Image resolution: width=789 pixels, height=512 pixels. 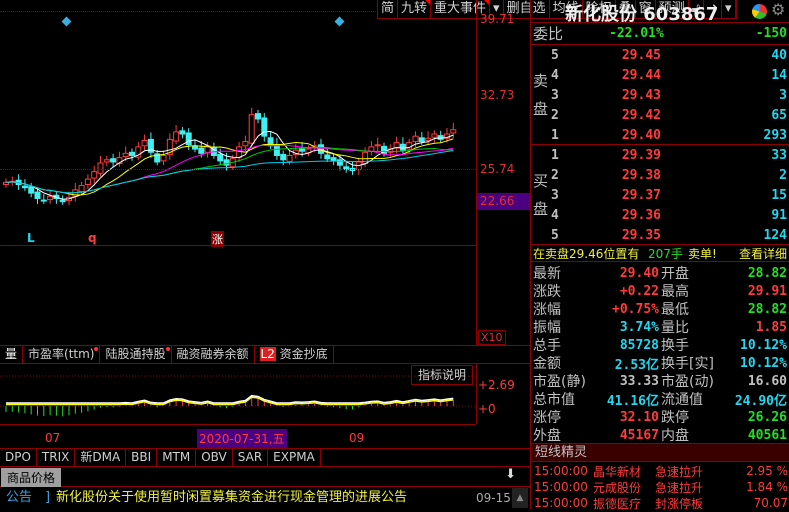 I want to click on stat-value: 16.60, so click(x=767, y=381).